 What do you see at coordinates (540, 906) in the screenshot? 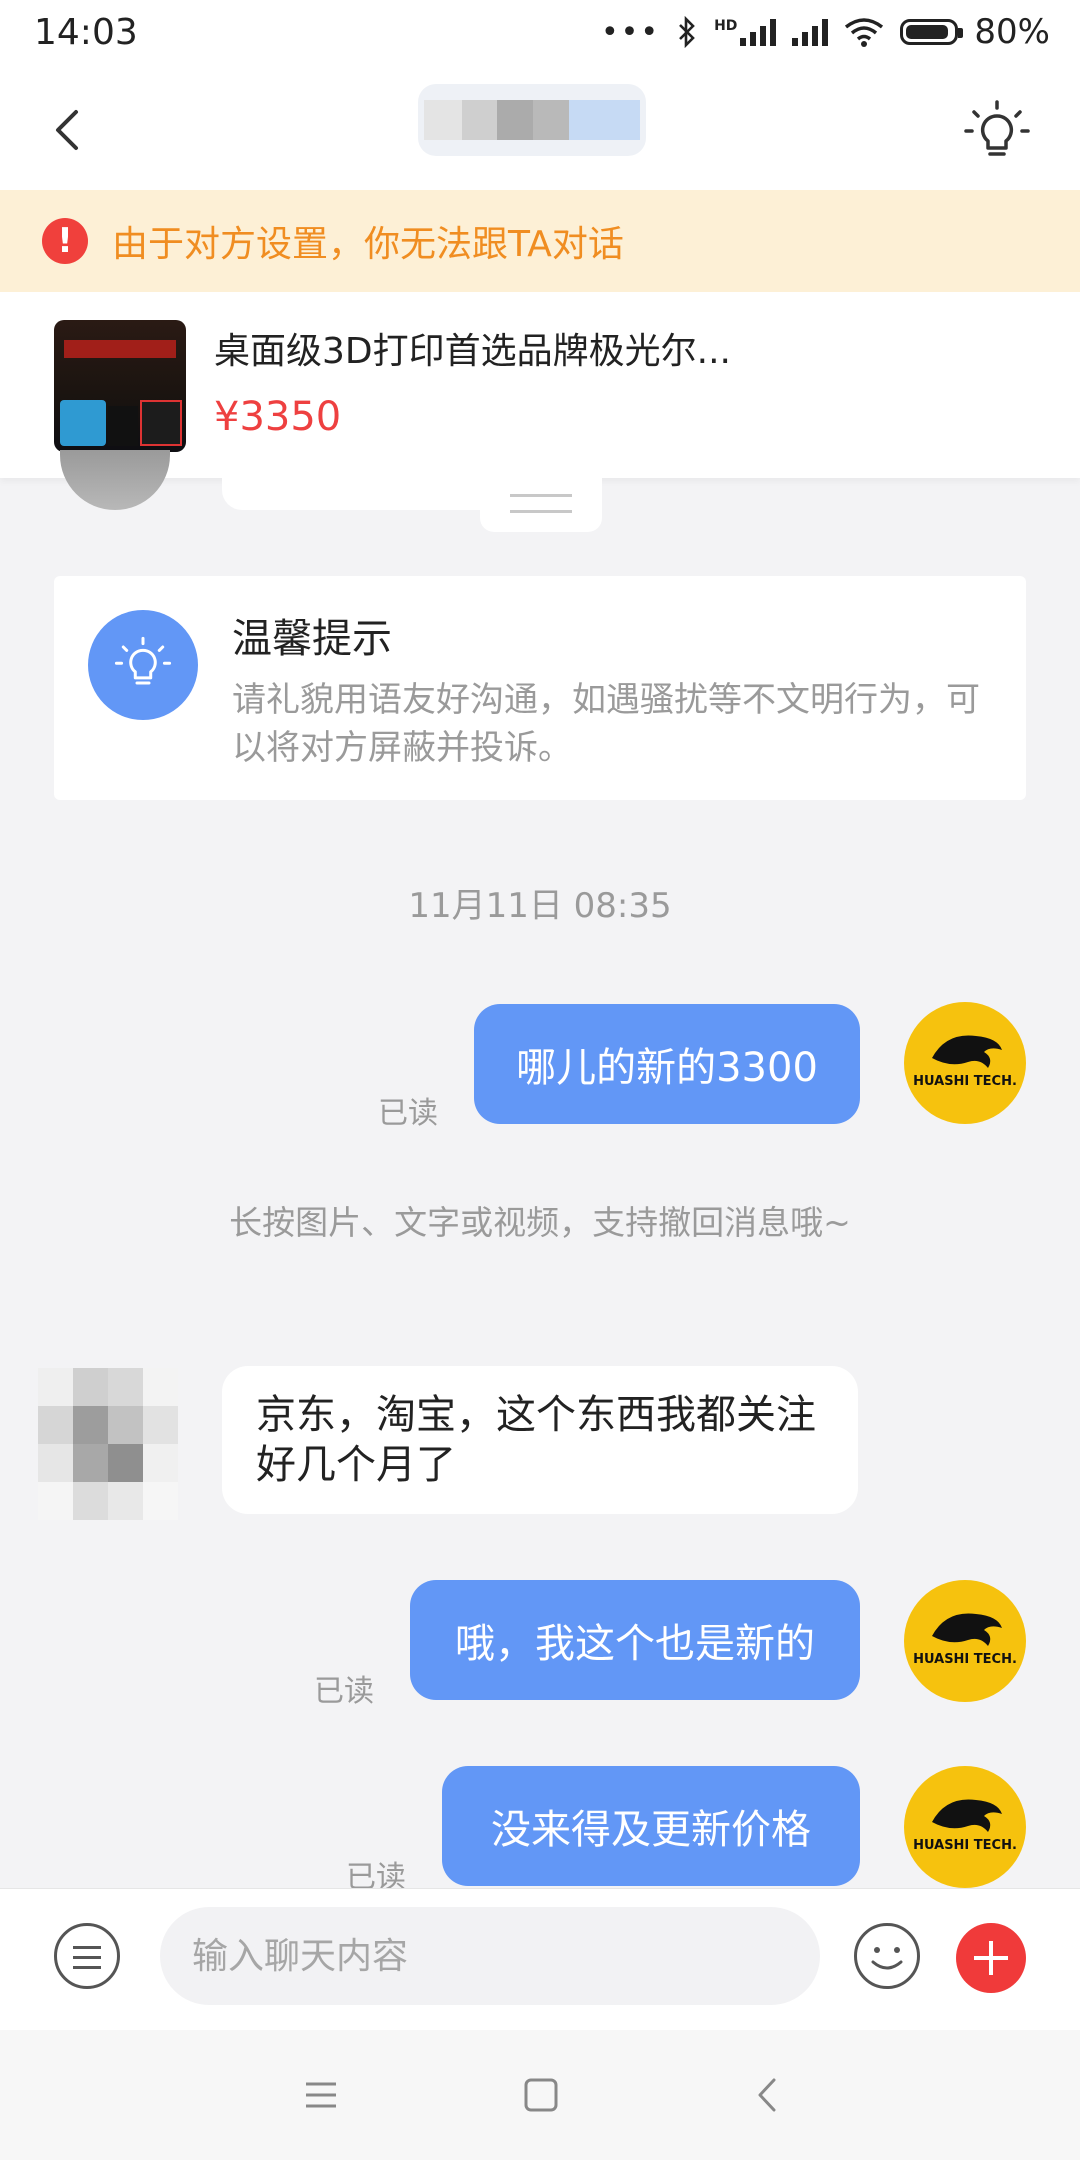
I see `chat-timestamp: 11月11日 08:35` at bounding box center [540, 906].